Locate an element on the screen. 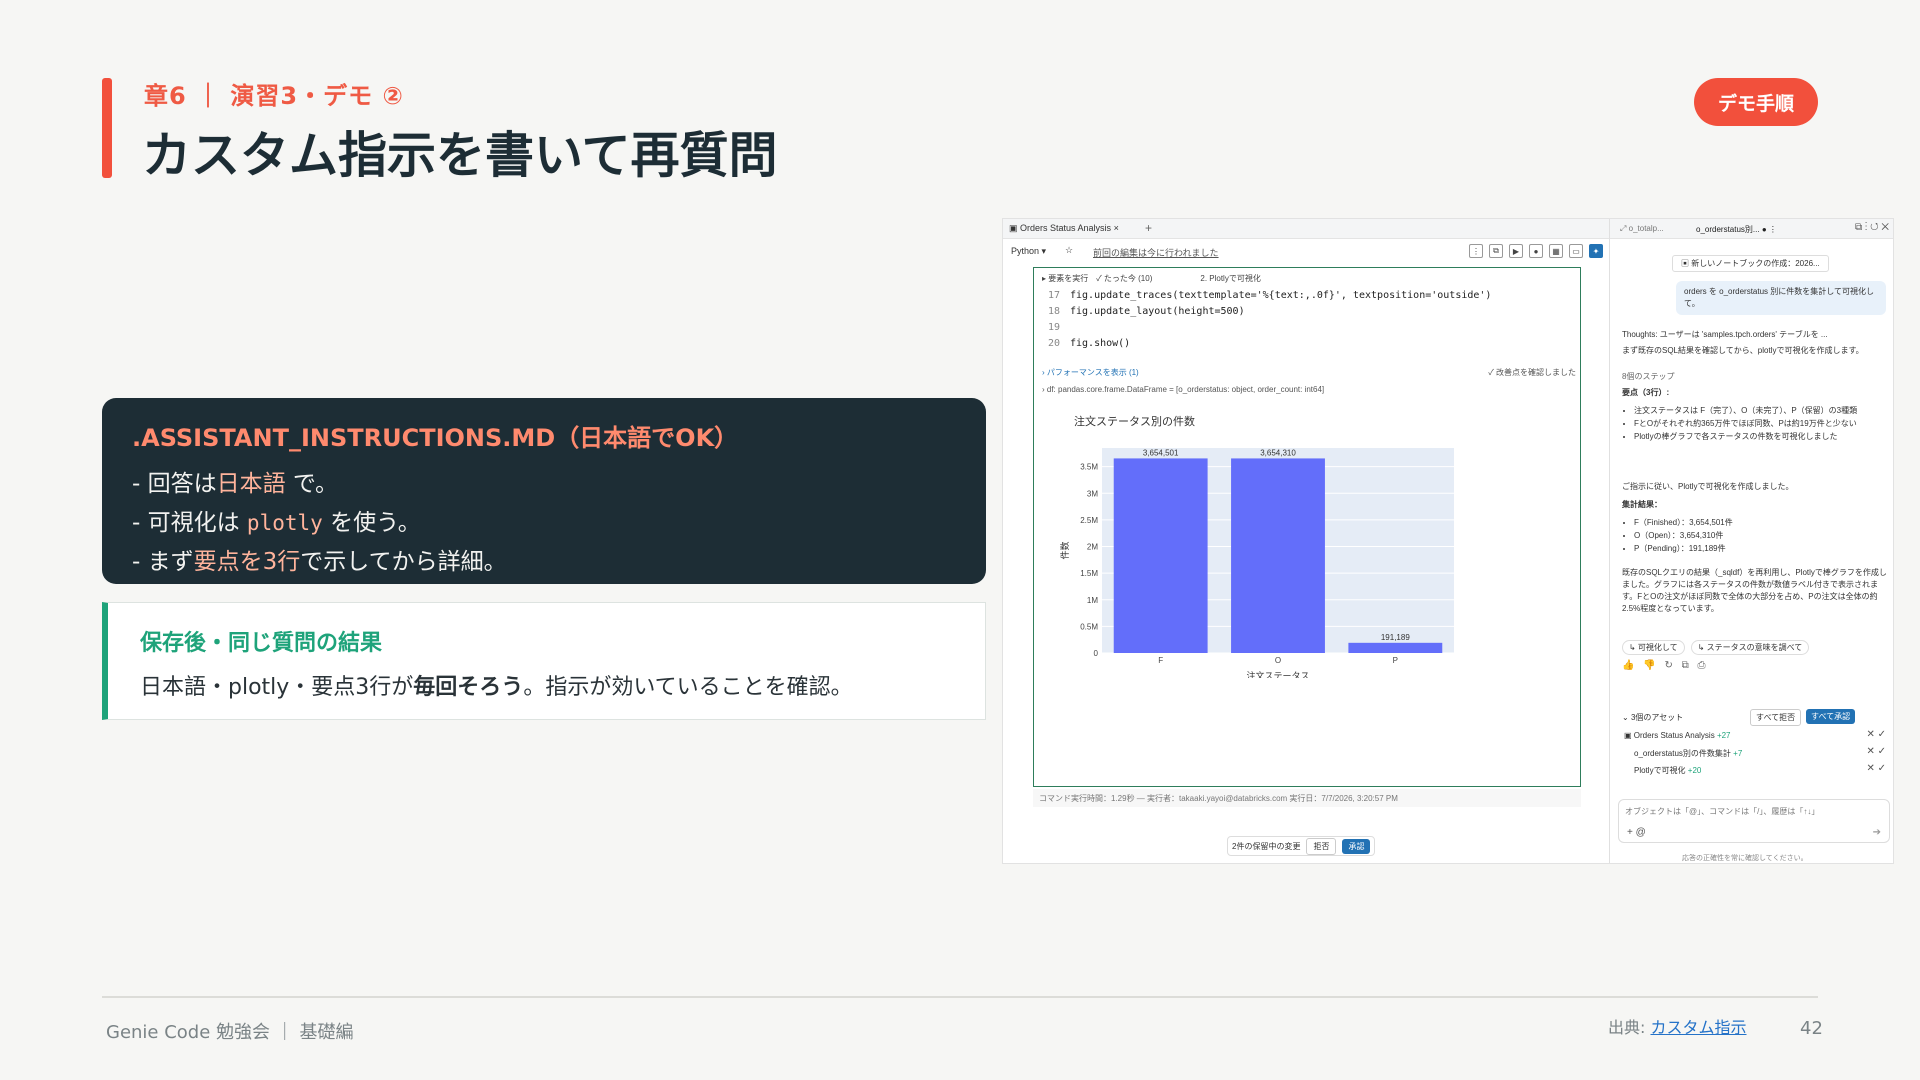  star-icon: ☆ is located at coordinates (1069, 250).